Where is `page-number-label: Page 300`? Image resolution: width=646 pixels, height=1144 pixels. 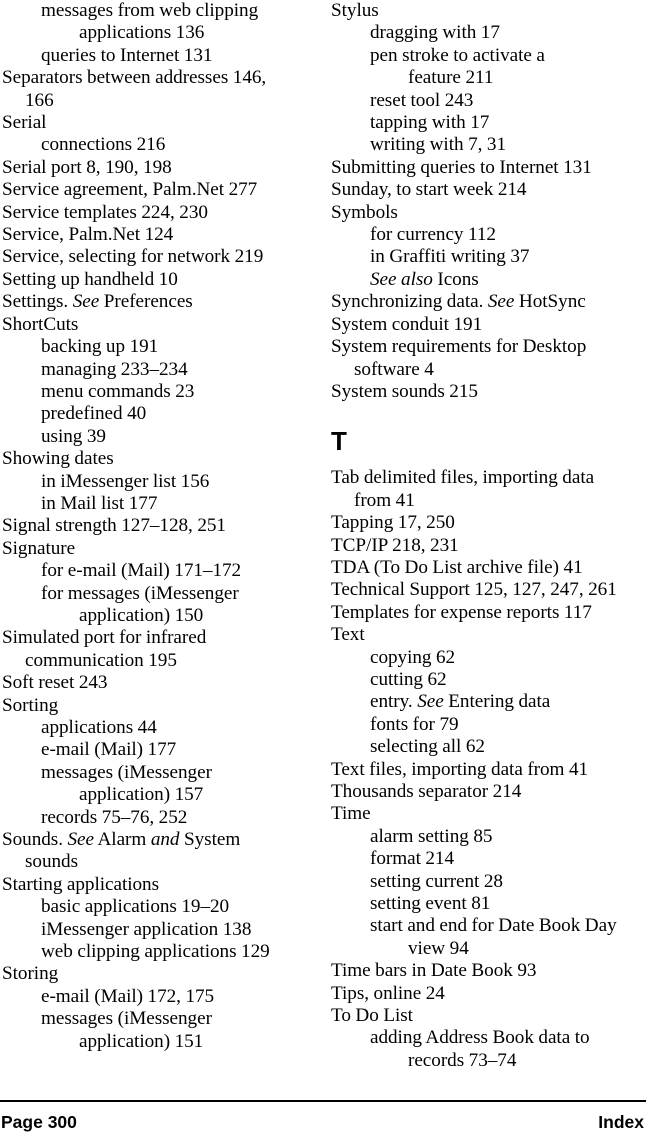
page-number-label: Page 300 is located at coordinates (39, 1122).